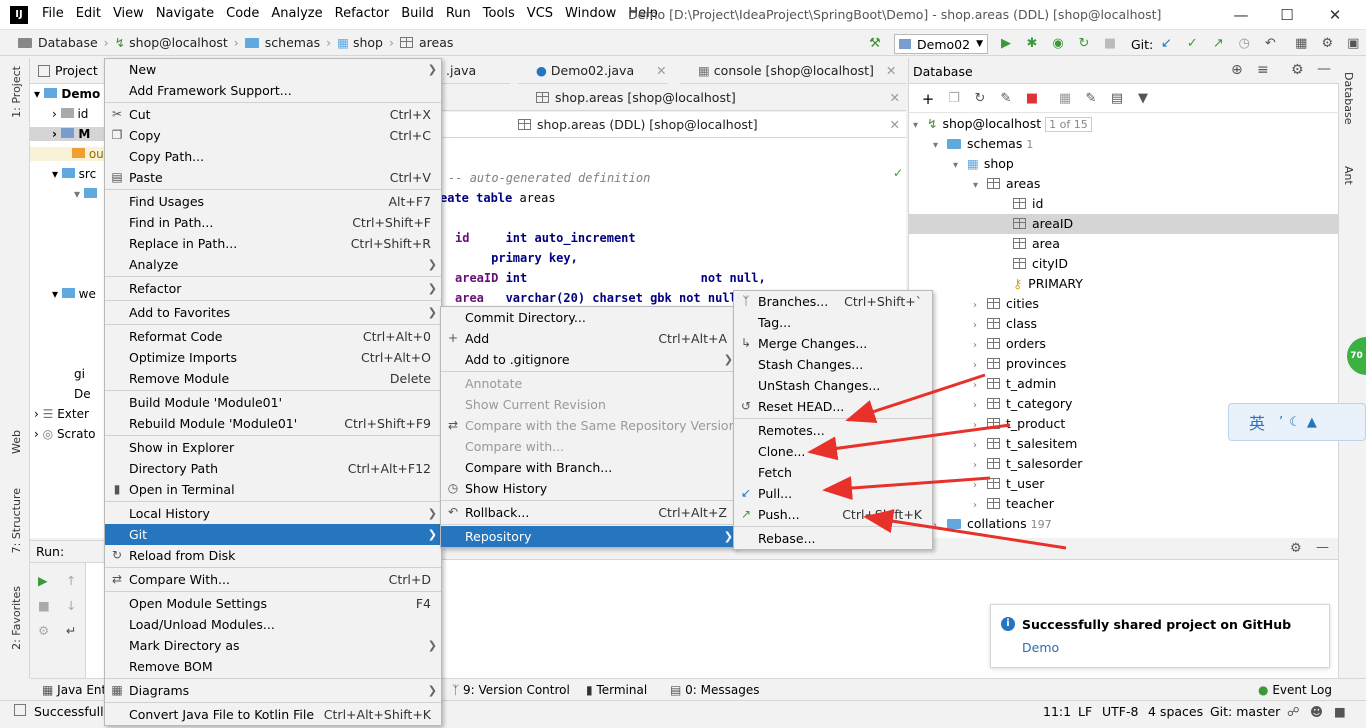 The width and height of the screenshot is (1366, 728). I want to click on tab-demo02: ● Demo02.java ✕, so click(593, 71).